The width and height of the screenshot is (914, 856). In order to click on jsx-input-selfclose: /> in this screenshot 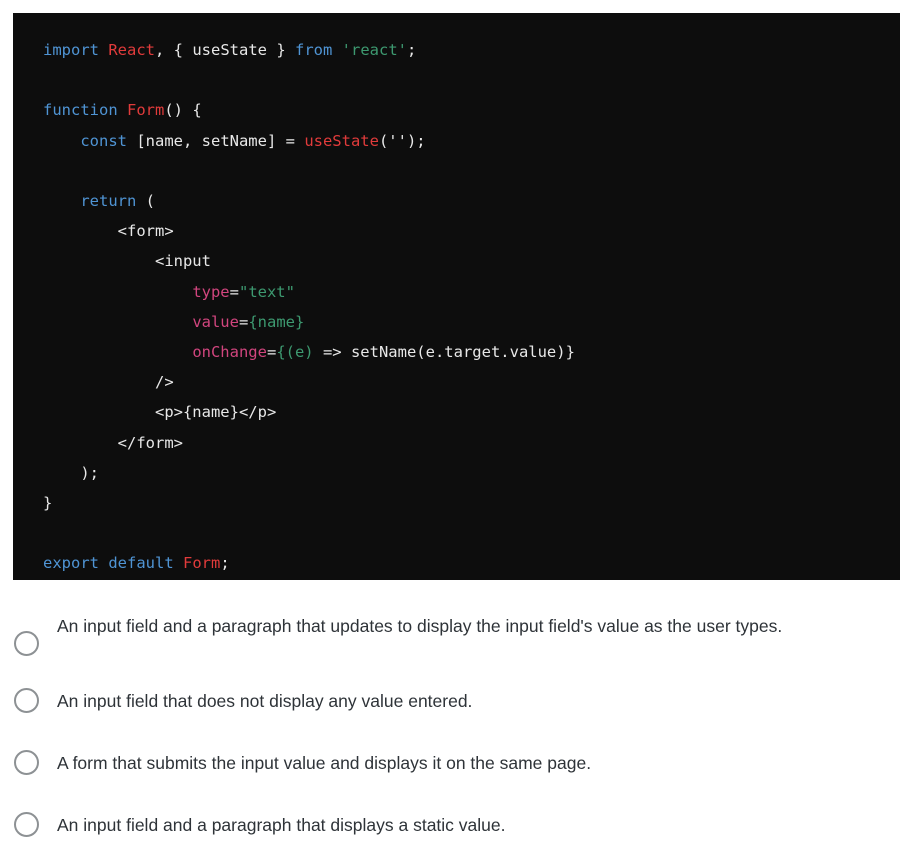, I will do `click(108, 382)`.